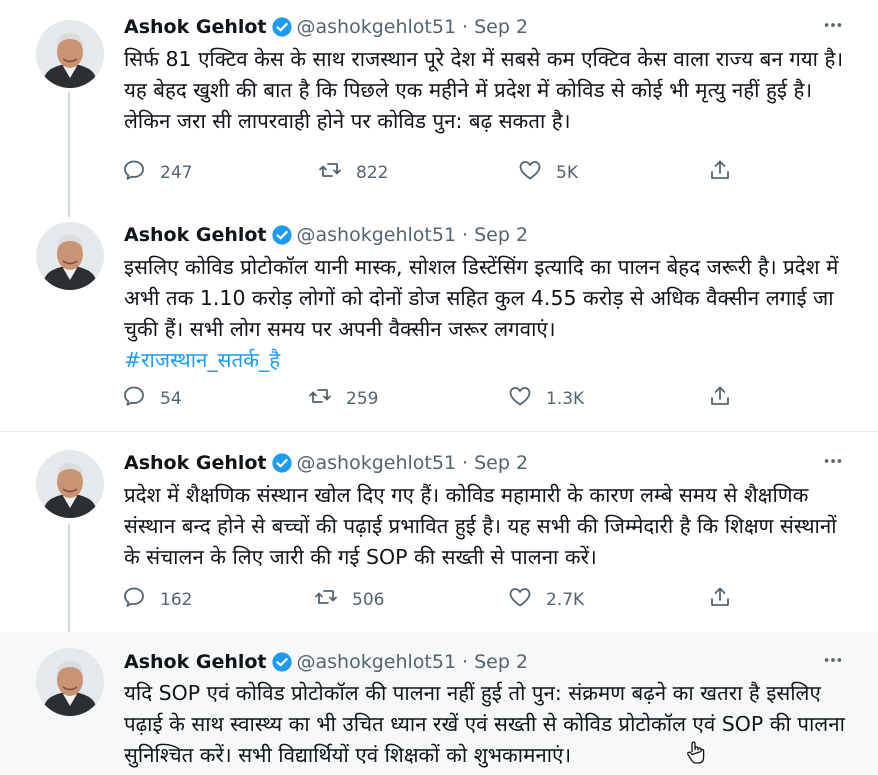 This screenshot has width=878, height=775. What do you see at coordinates (343, 398) in the screenshot?
I see `retweet-button: 259` at bounding box center [343, 398].